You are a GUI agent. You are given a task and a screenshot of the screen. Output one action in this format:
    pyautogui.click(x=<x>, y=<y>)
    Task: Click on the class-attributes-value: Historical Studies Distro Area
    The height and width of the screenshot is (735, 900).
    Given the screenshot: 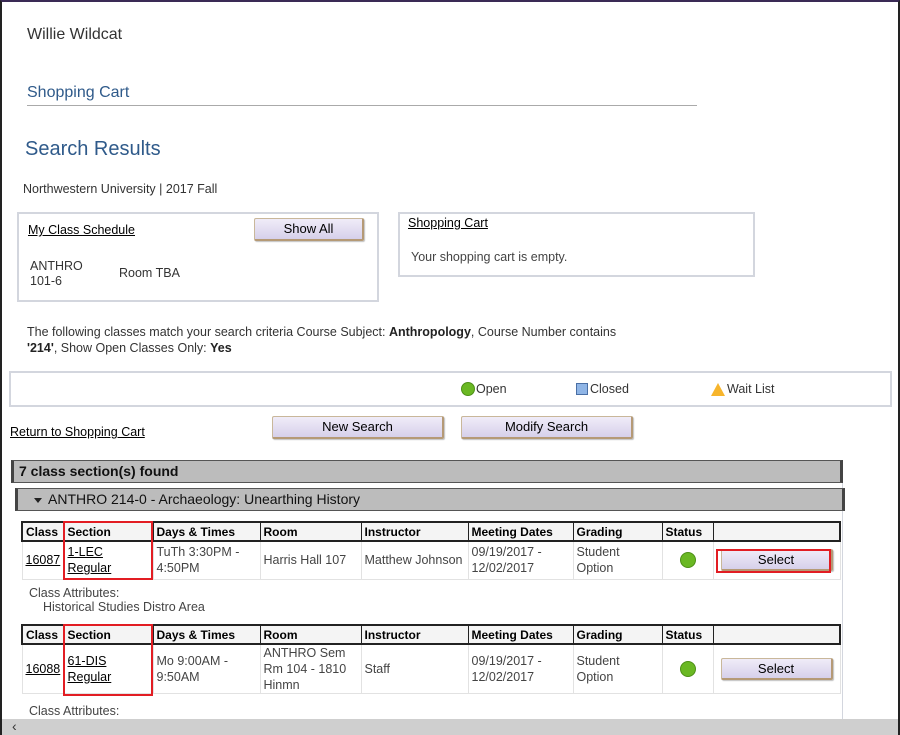 What is the action you would take?
    pyautogui.click(x=124, y=607)
    